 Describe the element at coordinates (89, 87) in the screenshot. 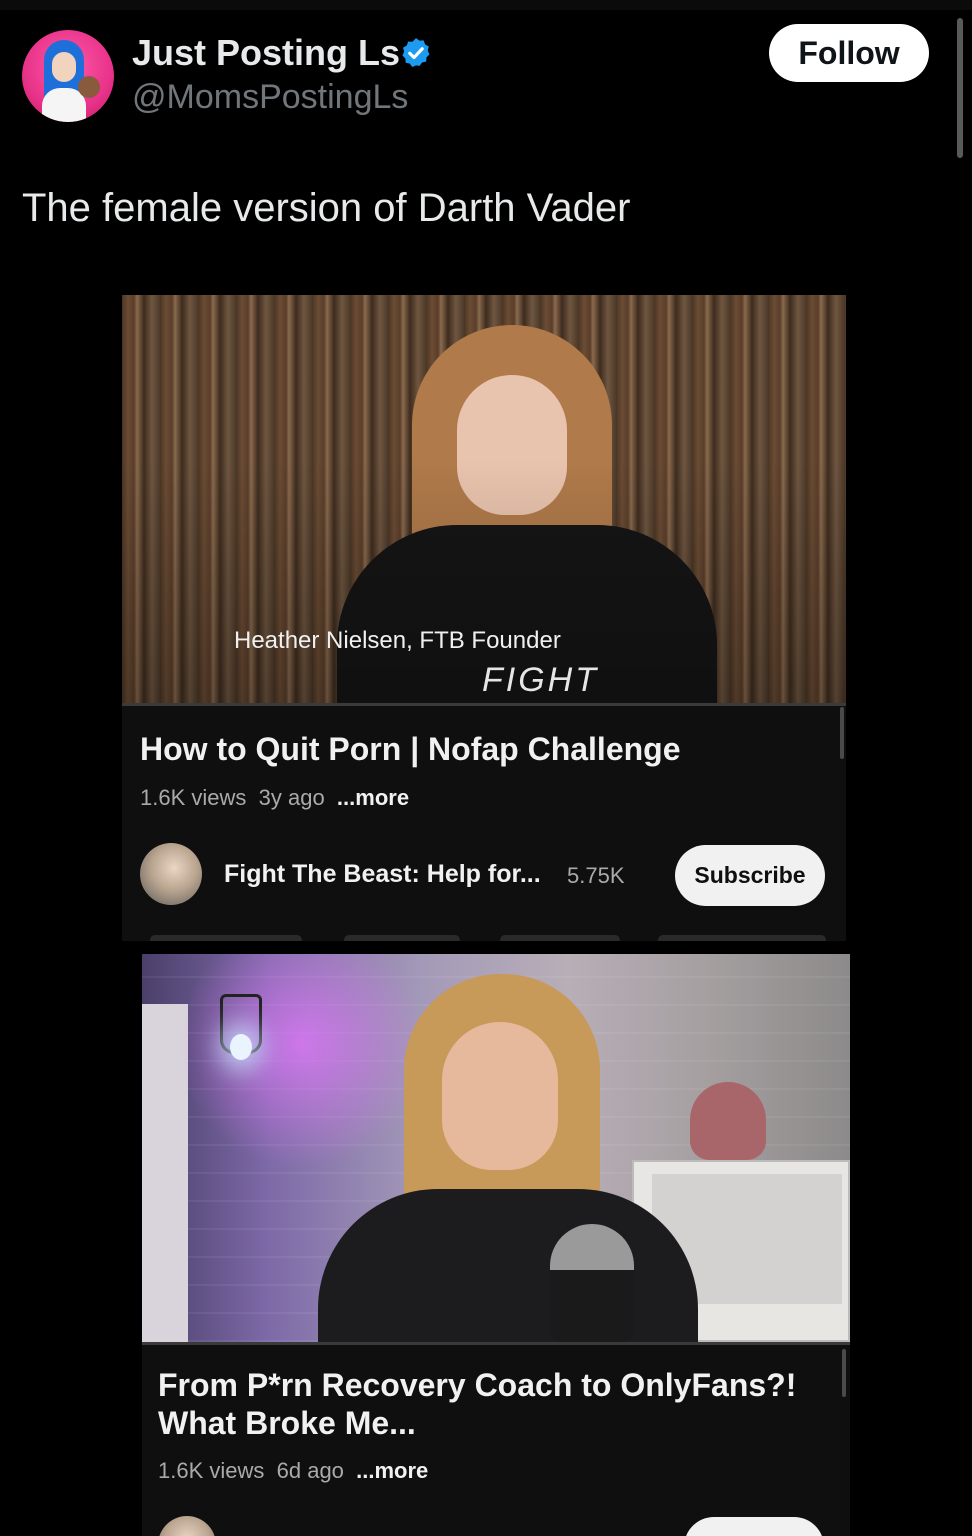

I see `avatar-baby` at that location.